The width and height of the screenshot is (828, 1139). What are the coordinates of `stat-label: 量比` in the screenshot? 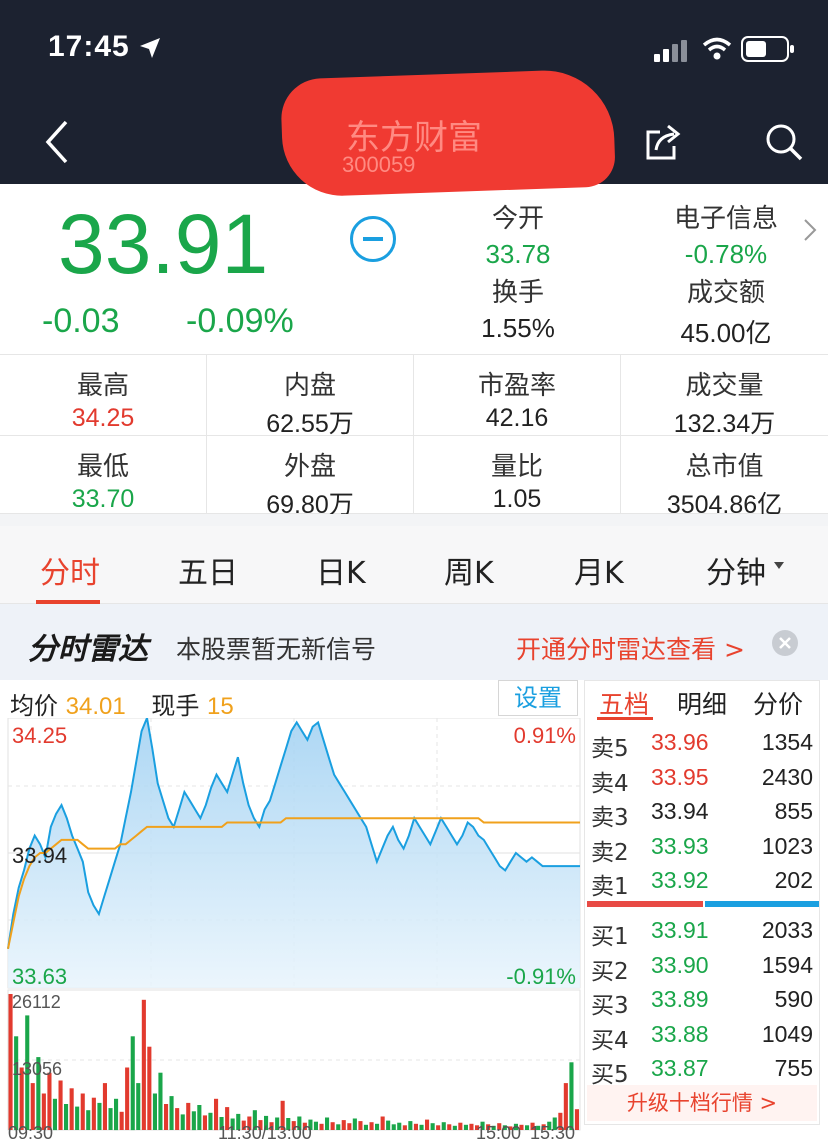 It's located at (516, 467).